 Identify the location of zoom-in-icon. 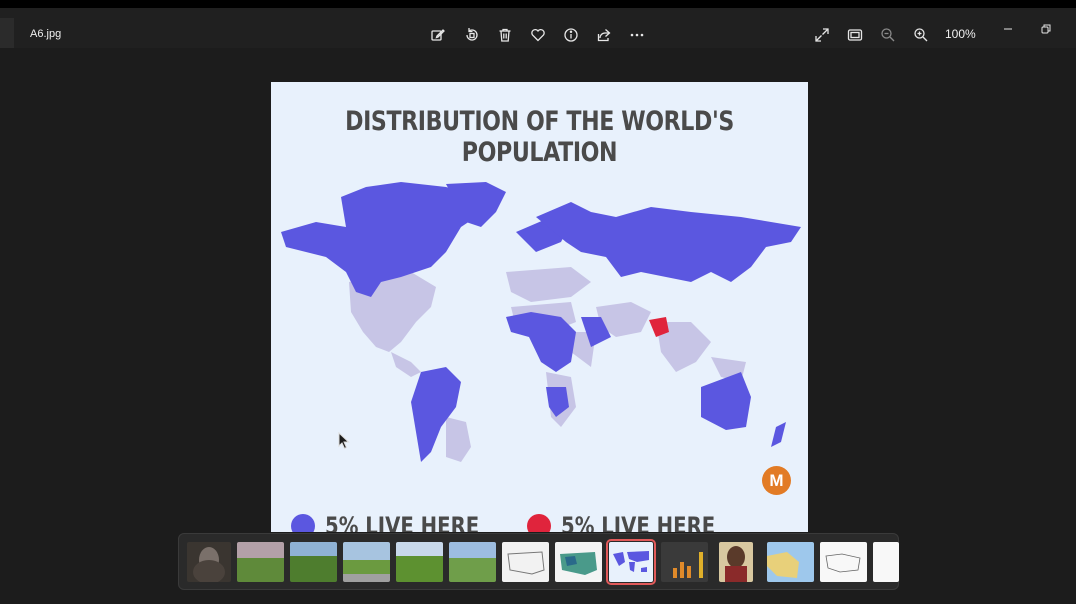
(921, 35).